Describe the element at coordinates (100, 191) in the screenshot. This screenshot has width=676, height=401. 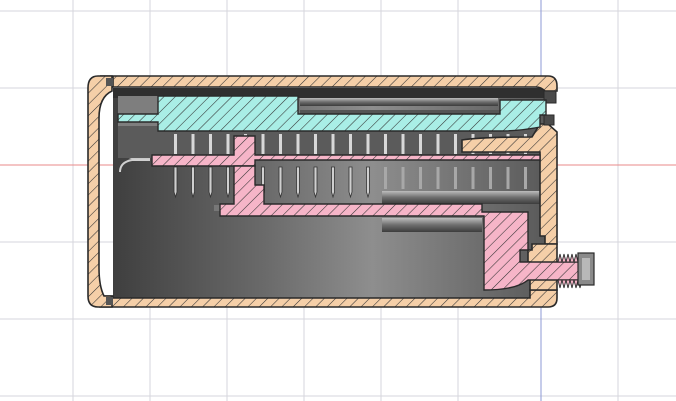
I see `housing-left-end-cap` at that location.